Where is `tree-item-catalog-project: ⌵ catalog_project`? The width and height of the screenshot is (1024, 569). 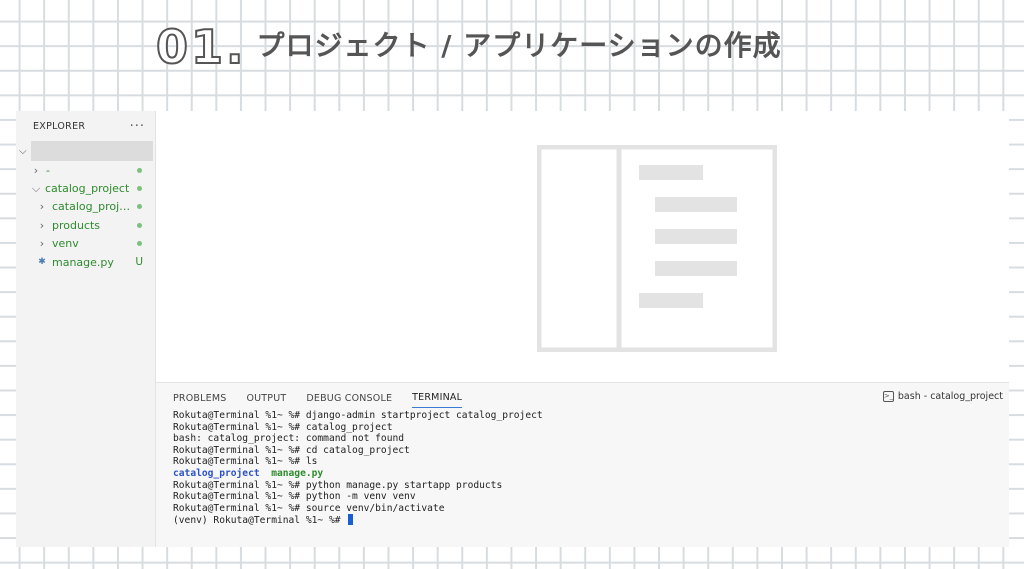
tree-item-catalog-project: ⌵ catalog_project is located at coordinates (85, 188).